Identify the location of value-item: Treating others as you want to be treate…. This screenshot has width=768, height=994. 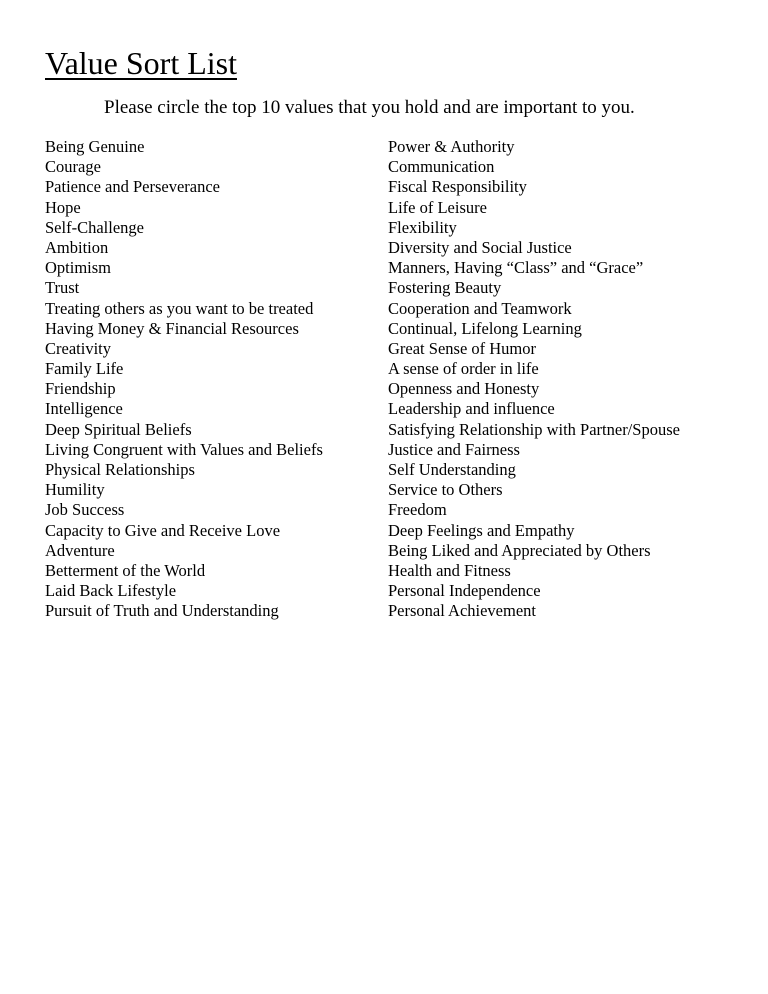
(179, 308).